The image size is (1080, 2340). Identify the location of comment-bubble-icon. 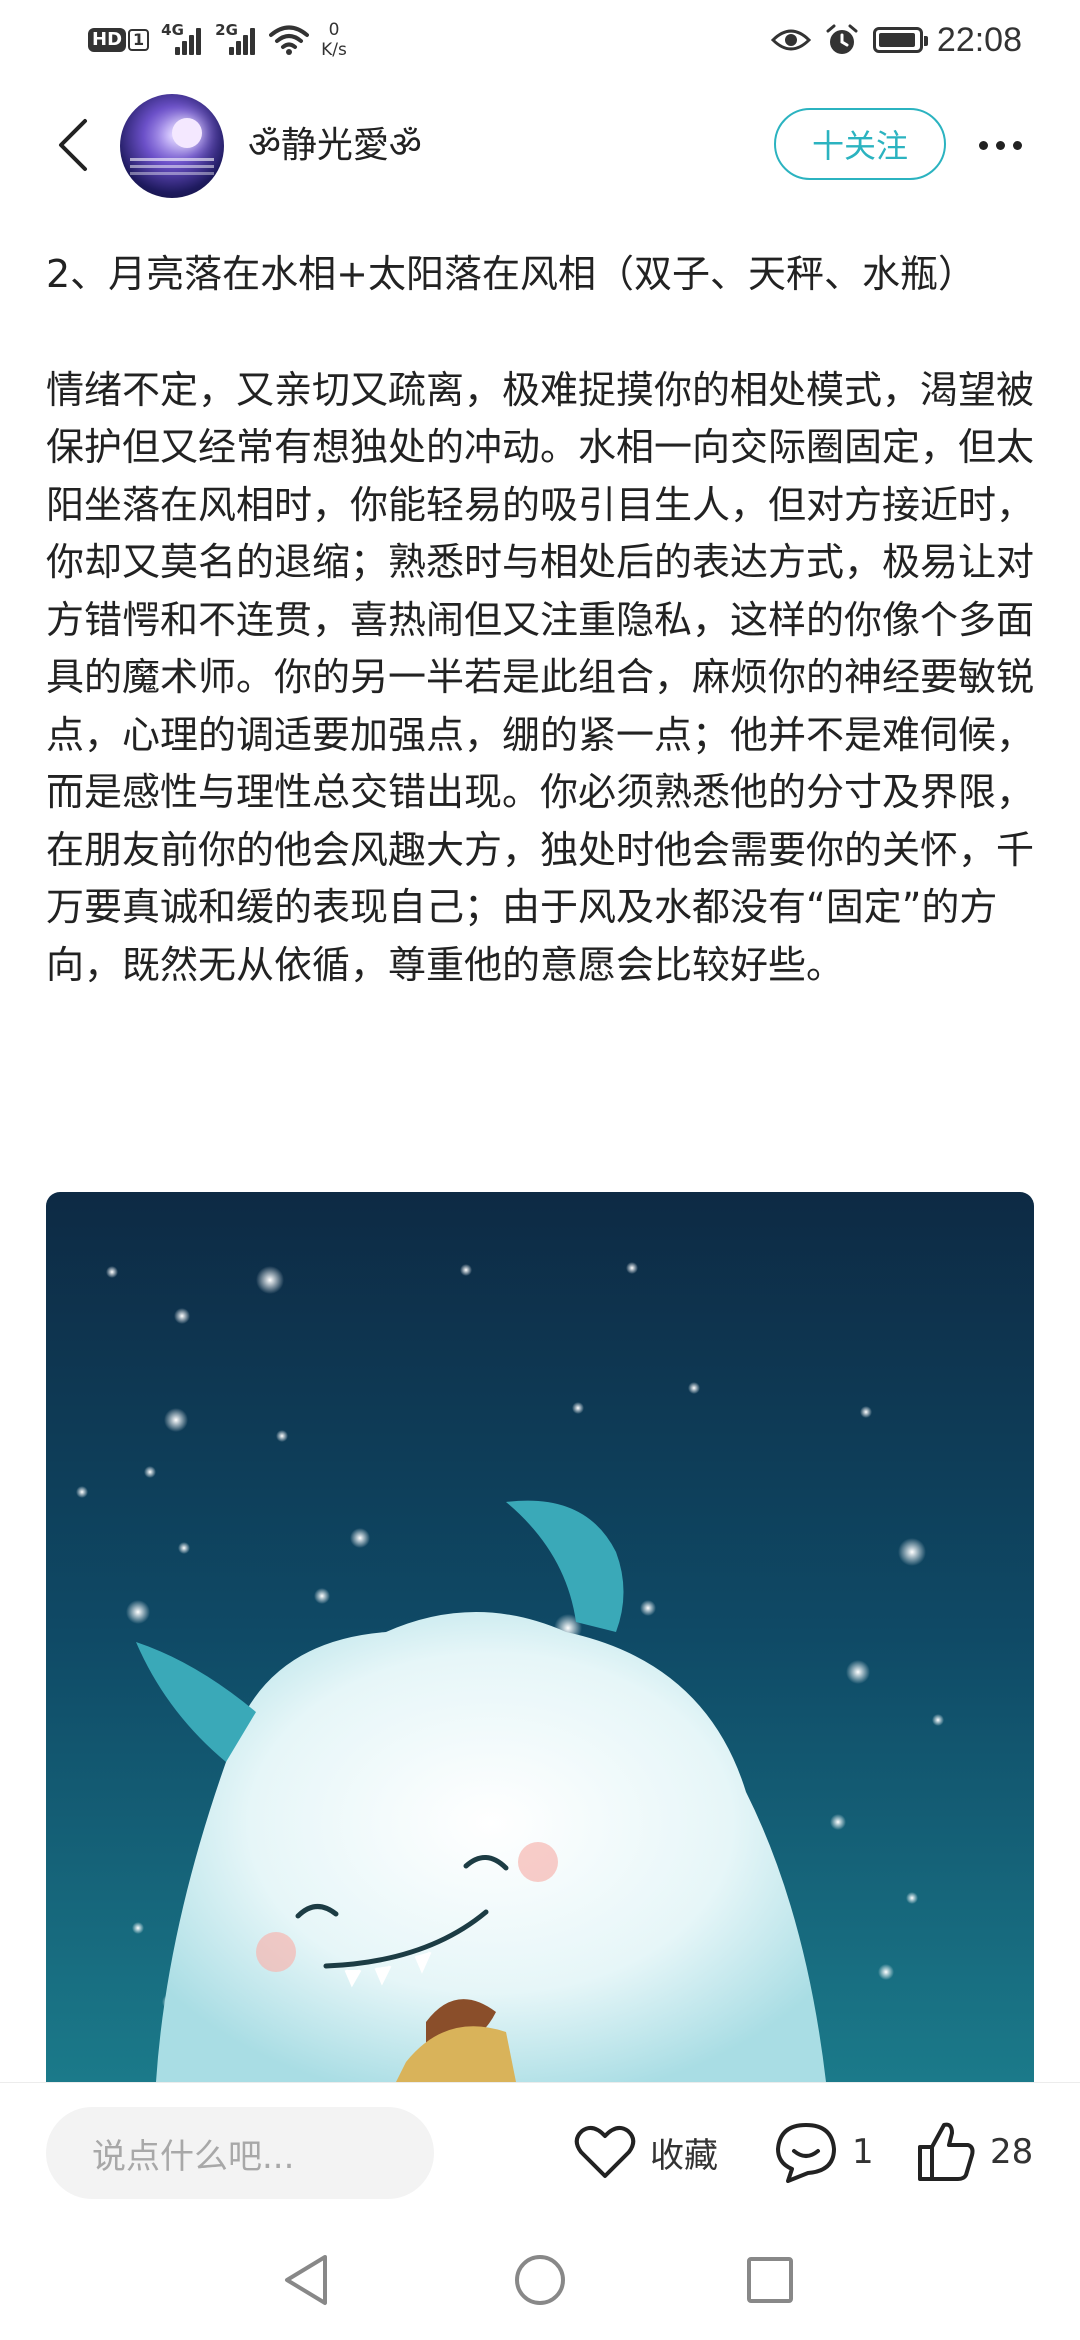
(806, 2153).